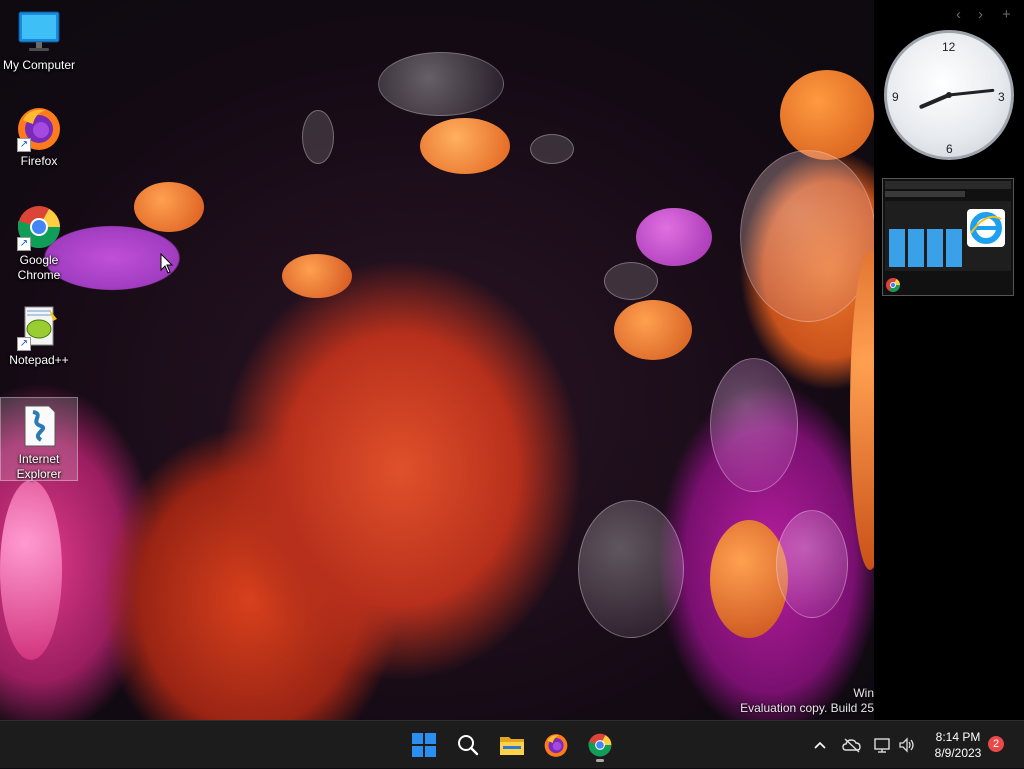 This screenshot has height=769, width=1024. Describe the element at coordinates (986, 228) in the screenshot. I see `internet-explorer-icon` at that location.